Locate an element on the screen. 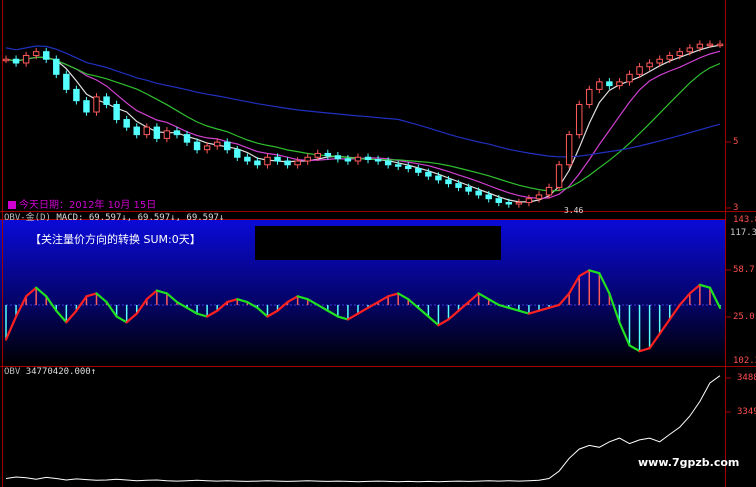 The height and width of the screenshot is (487, 756). macd-axis-label-250: 25.0 is located at coordinates (744, 317).